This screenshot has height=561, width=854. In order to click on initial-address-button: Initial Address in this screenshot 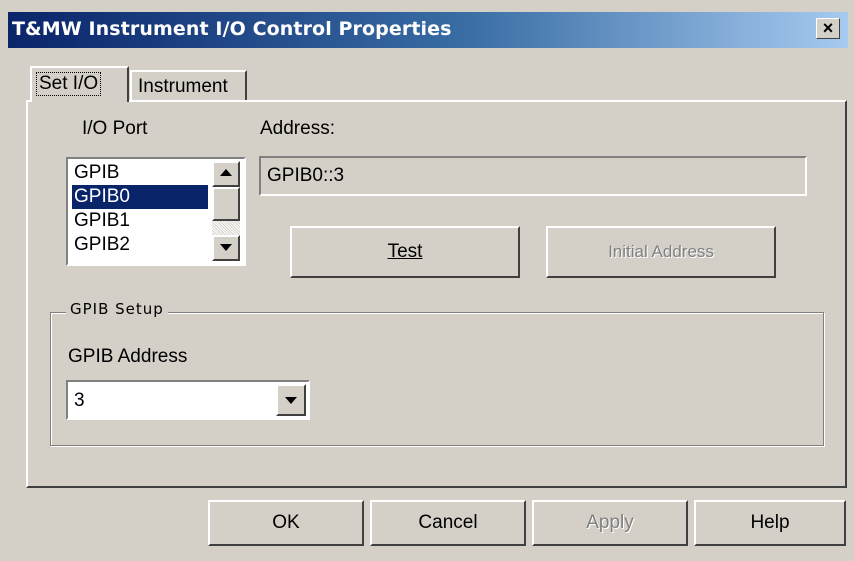, I will do `click(661, 252)`.